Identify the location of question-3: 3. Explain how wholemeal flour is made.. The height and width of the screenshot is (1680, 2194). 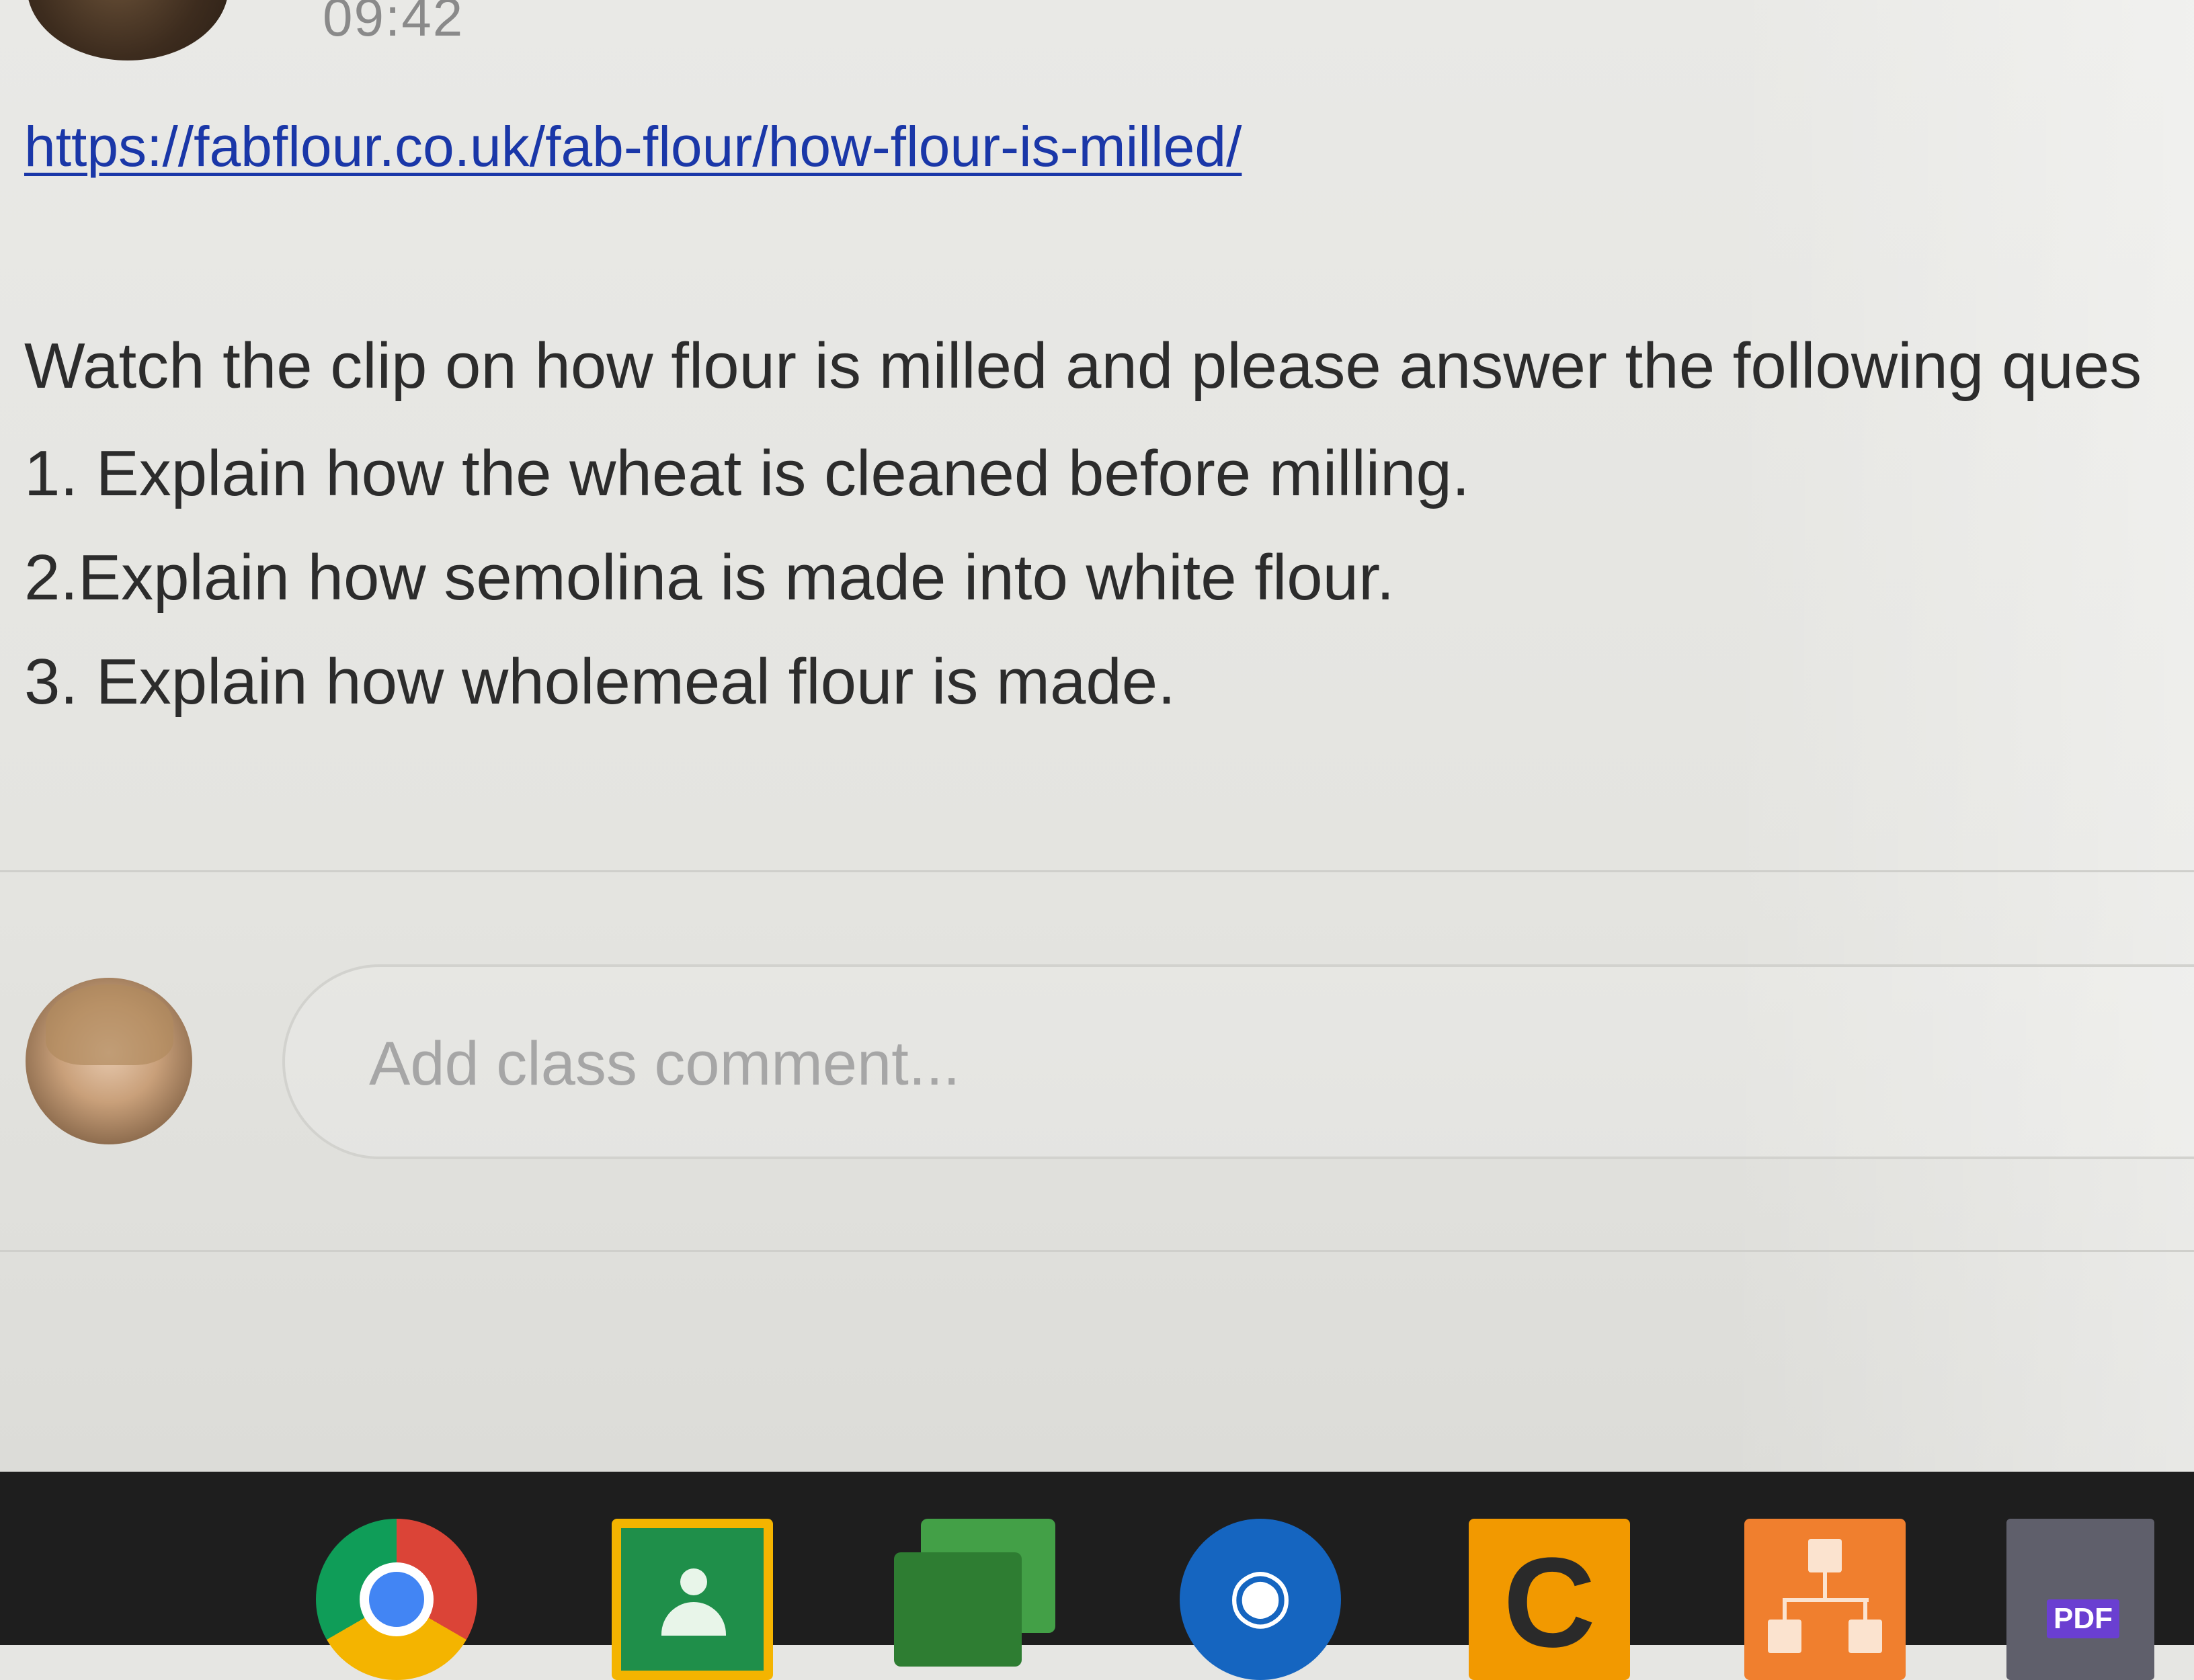
(600, 682).